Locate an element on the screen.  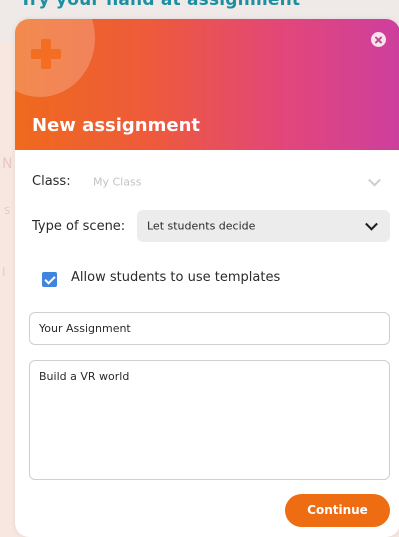
class-label: Class: is located at coordinates (51, 181).